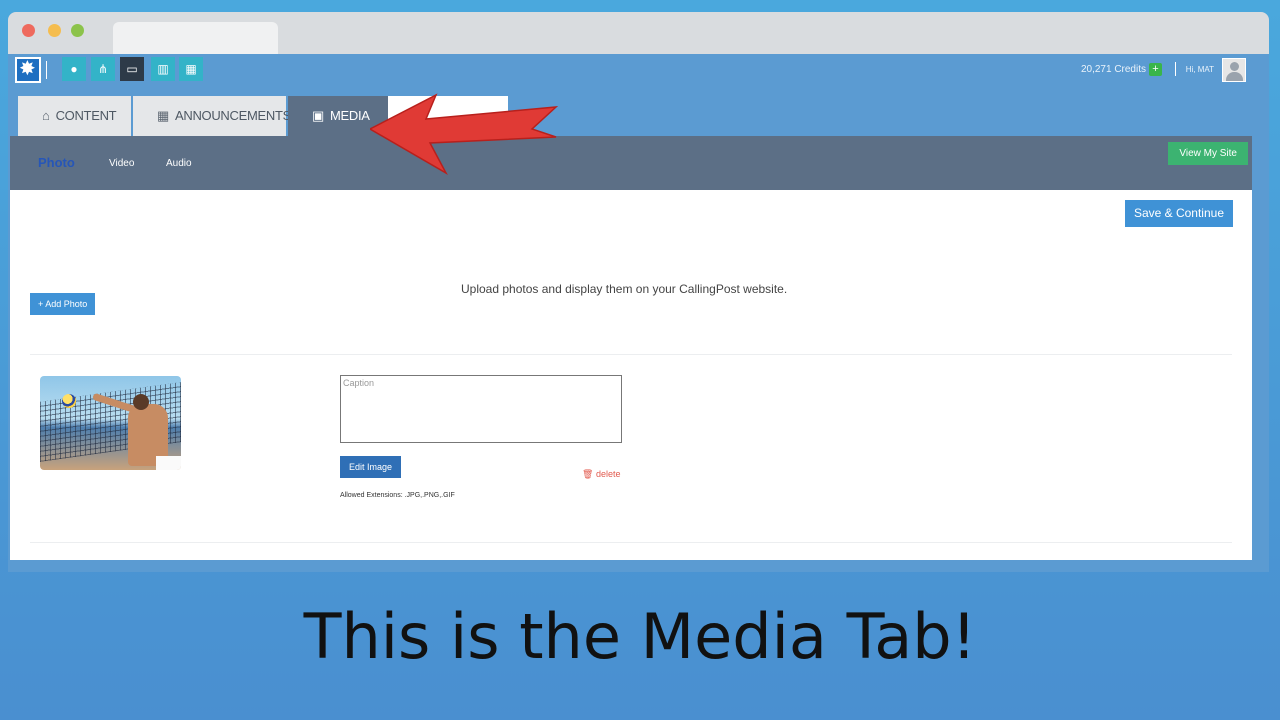 This screenshot has height=720, width=1280. I want to click on pointer-arrow-icon, so click(464, 134).